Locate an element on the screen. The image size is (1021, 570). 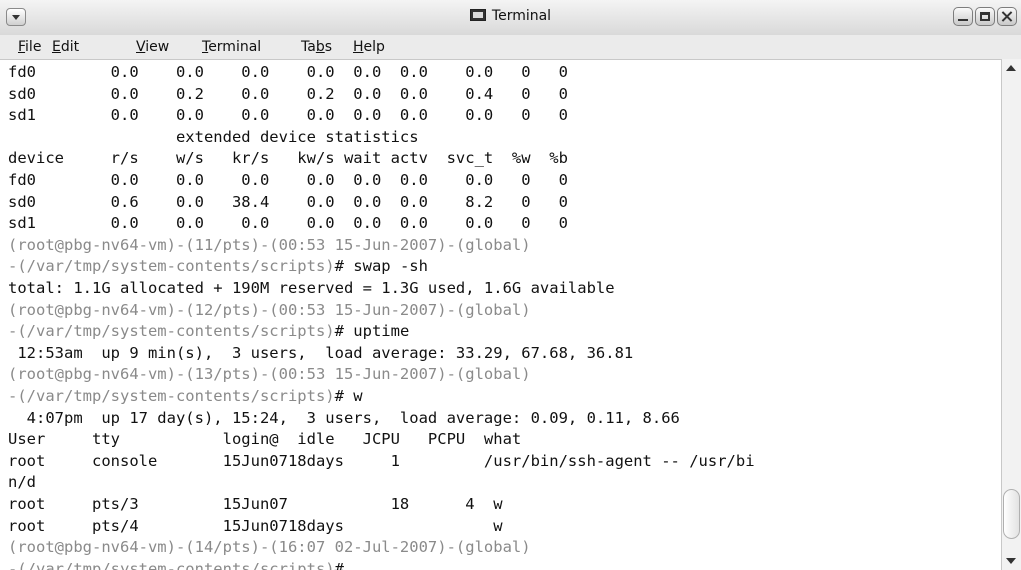
terminal-line: -(/var/tmp/system-contents/scripts)# is located at coordinates (176, 564).